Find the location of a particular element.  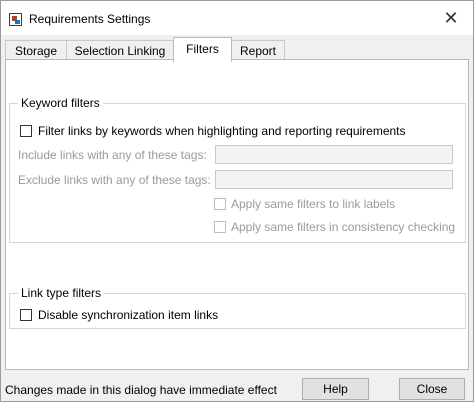

disable-sync-checkbox is located at coordinates (26, 315).